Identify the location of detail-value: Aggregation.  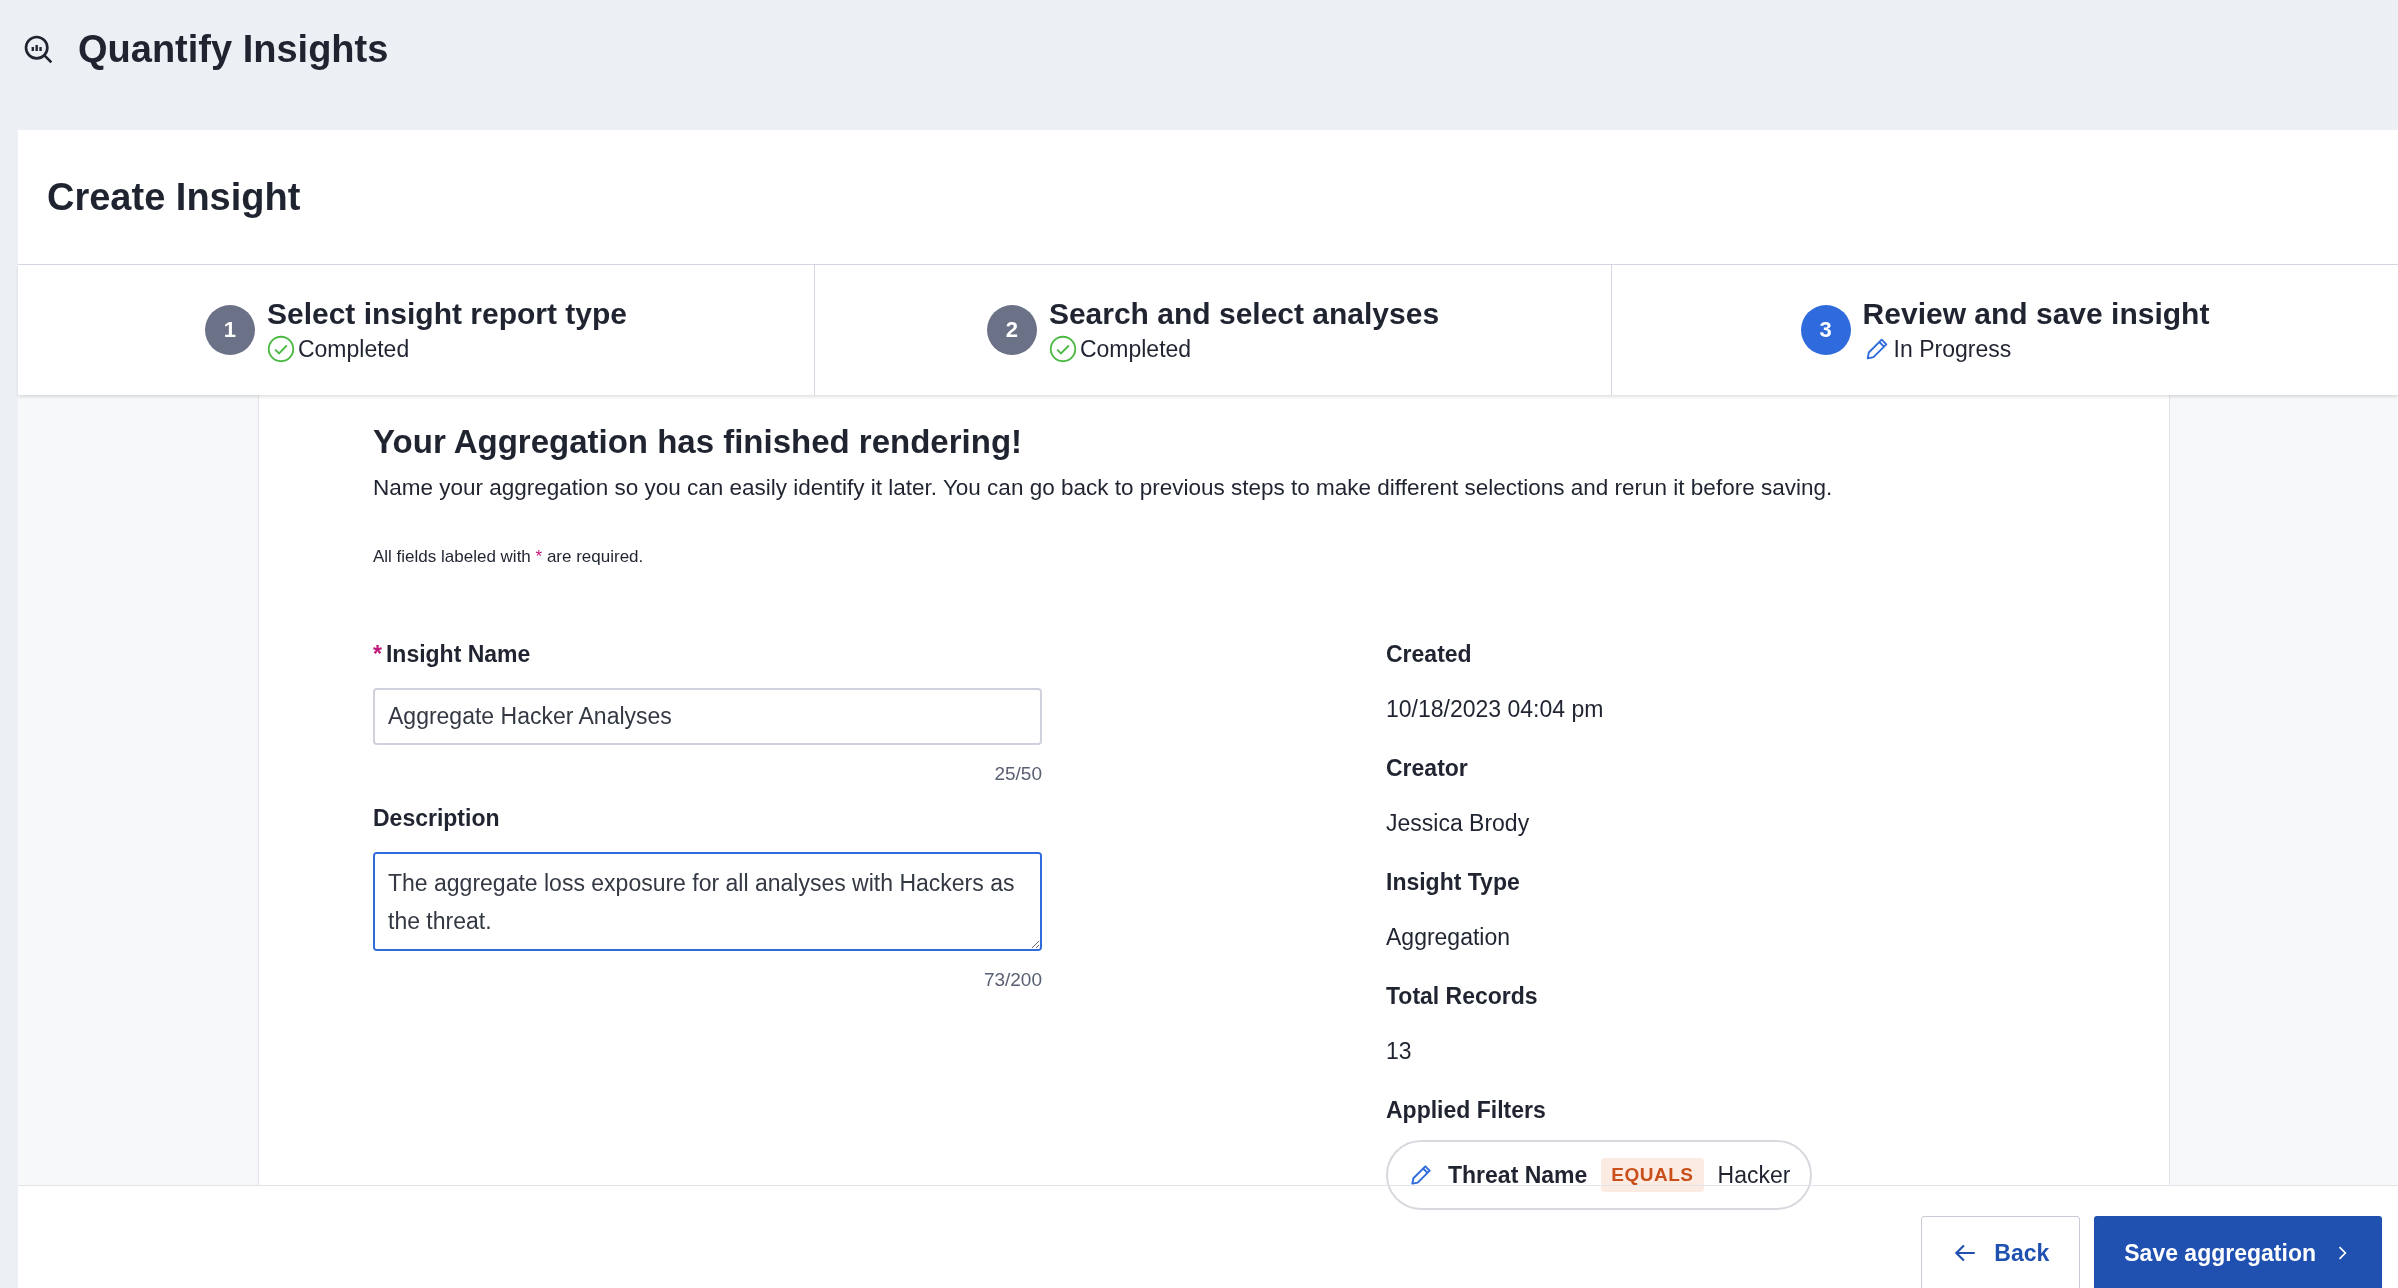
(1449, 937).